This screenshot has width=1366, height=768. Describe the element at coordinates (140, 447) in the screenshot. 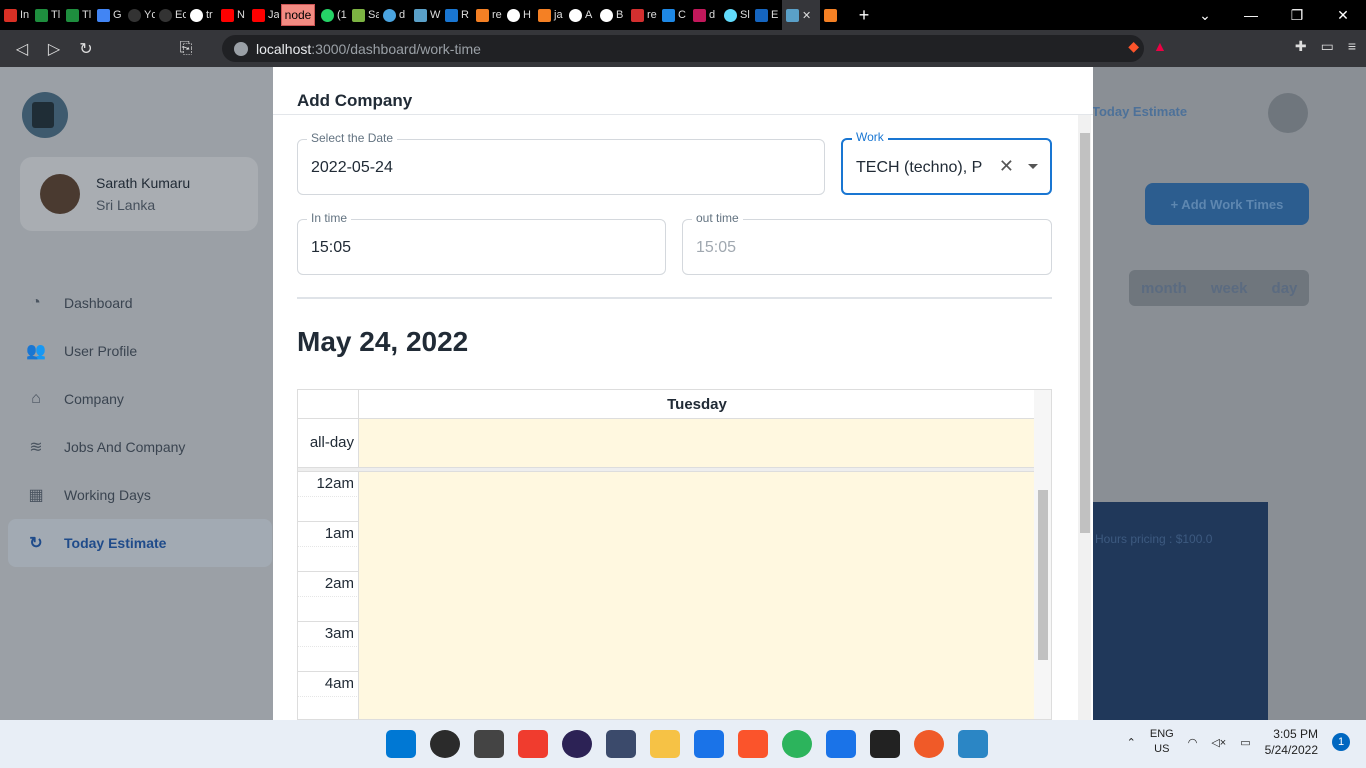

I see `sidebar-item-jobs-and-company: ≋ Jobs And Company` at that location.